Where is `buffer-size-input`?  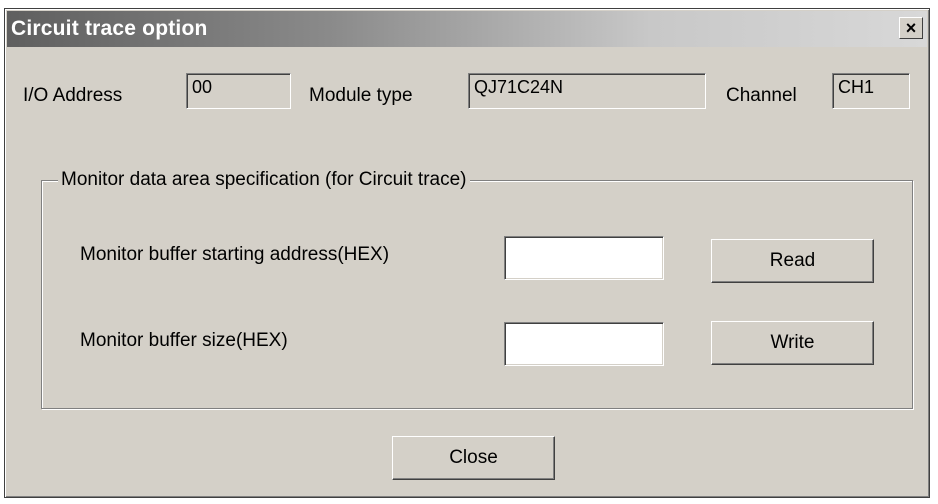
buffer-size-input is located at coordinates (584, 344).